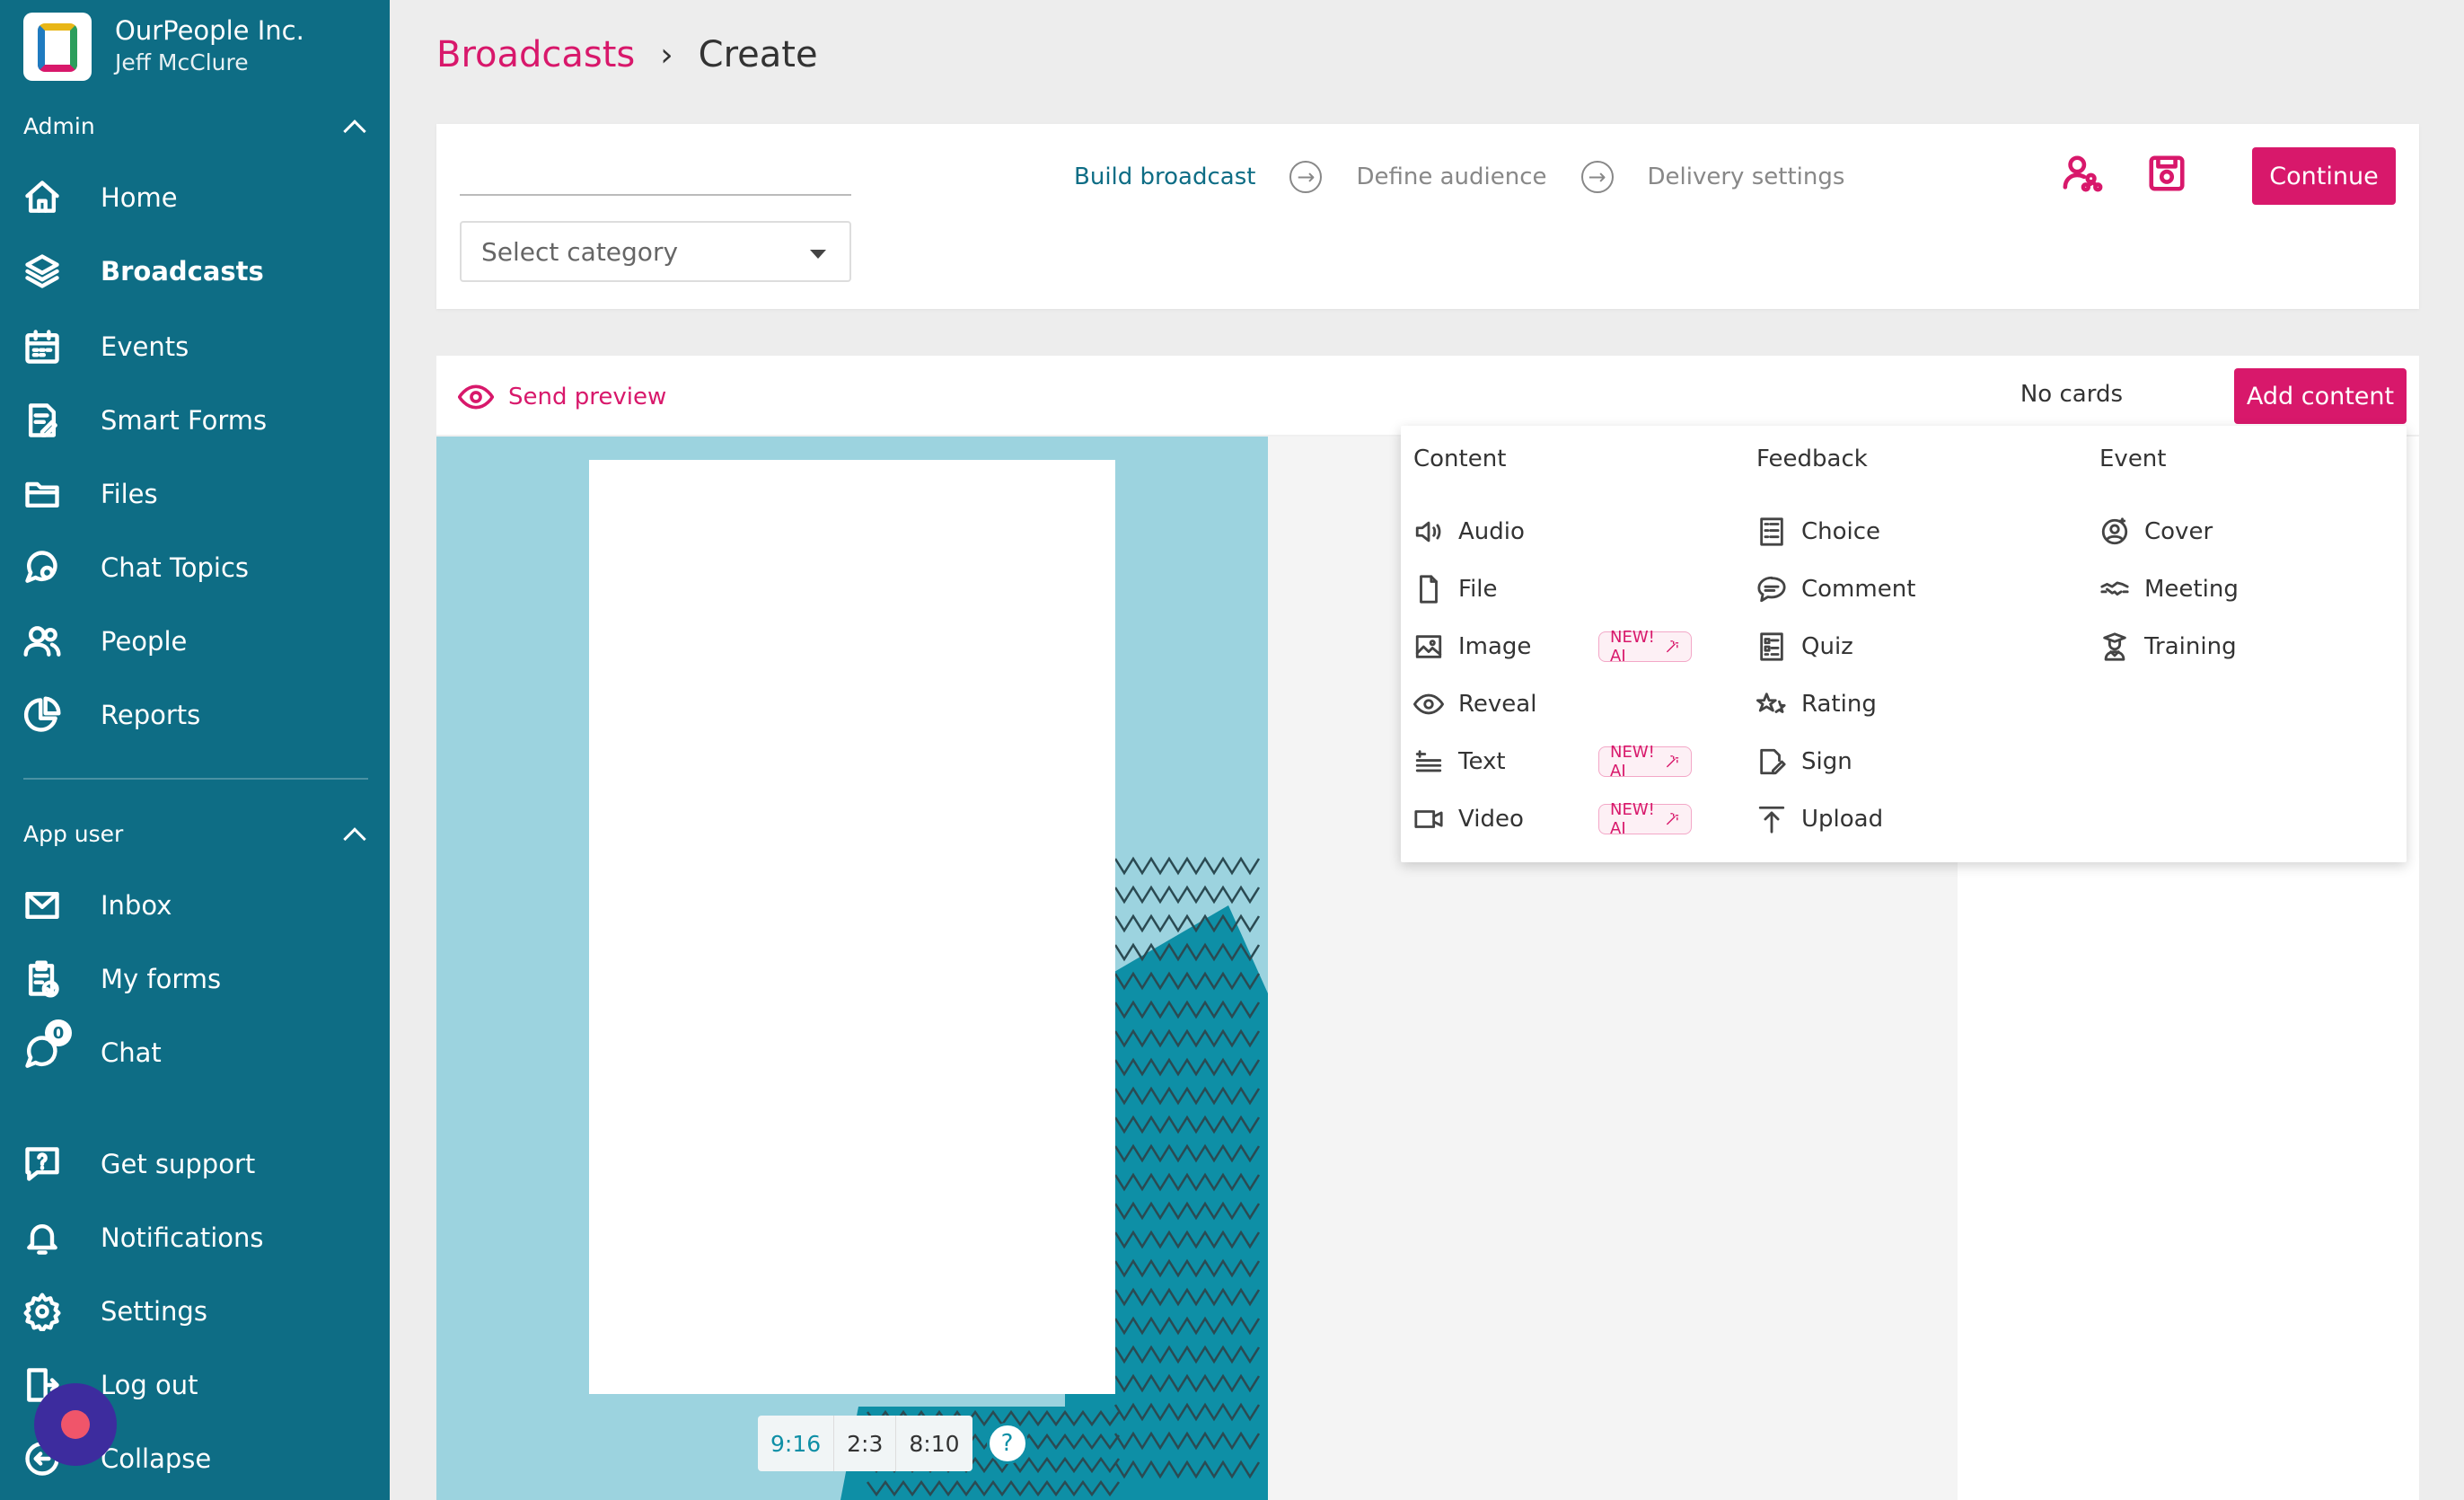 This screenshot has width=2464, height=1500. I want to click on calendar-icon, so click(42, 346).